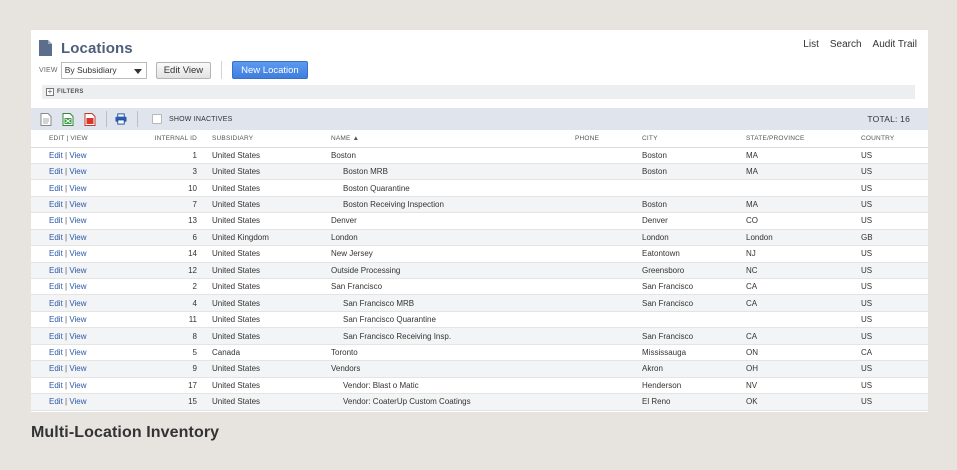  Describe the element at coordinates (895, 44) in the screenshot. I see `audit-trail-link: Audit Trail` at that location.